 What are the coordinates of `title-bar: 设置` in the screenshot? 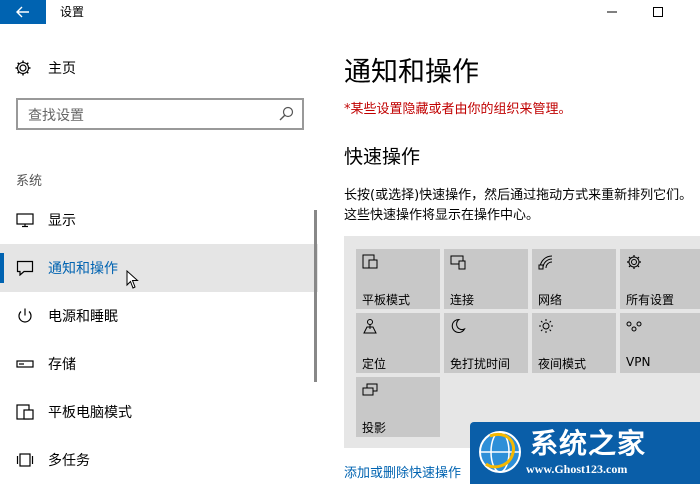 It's located at (350, 12).